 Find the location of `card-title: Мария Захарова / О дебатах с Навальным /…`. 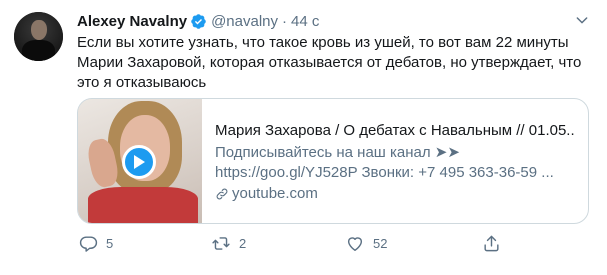

card-title: Мария Захарова / О дебатах с Навальным /… is located at coordinates (395, 130).